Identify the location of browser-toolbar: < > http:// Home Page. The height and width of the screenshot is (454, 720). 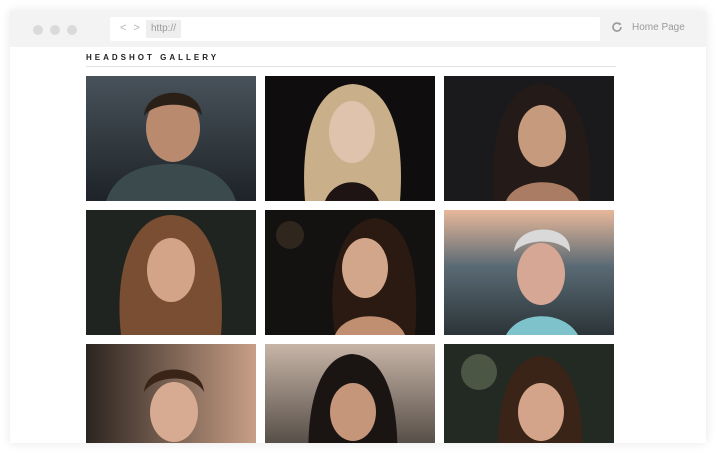
(358, 29).